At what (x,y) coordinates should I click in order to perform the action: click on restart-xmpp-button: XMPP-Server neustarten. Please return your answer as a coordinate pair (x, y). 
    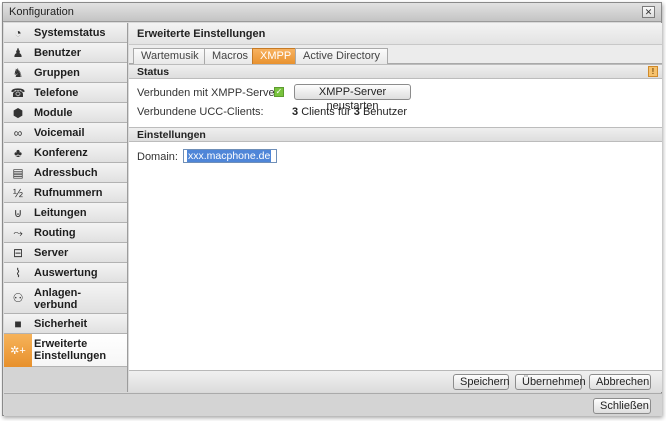
    Looking at the image, I should click on (352, 98).